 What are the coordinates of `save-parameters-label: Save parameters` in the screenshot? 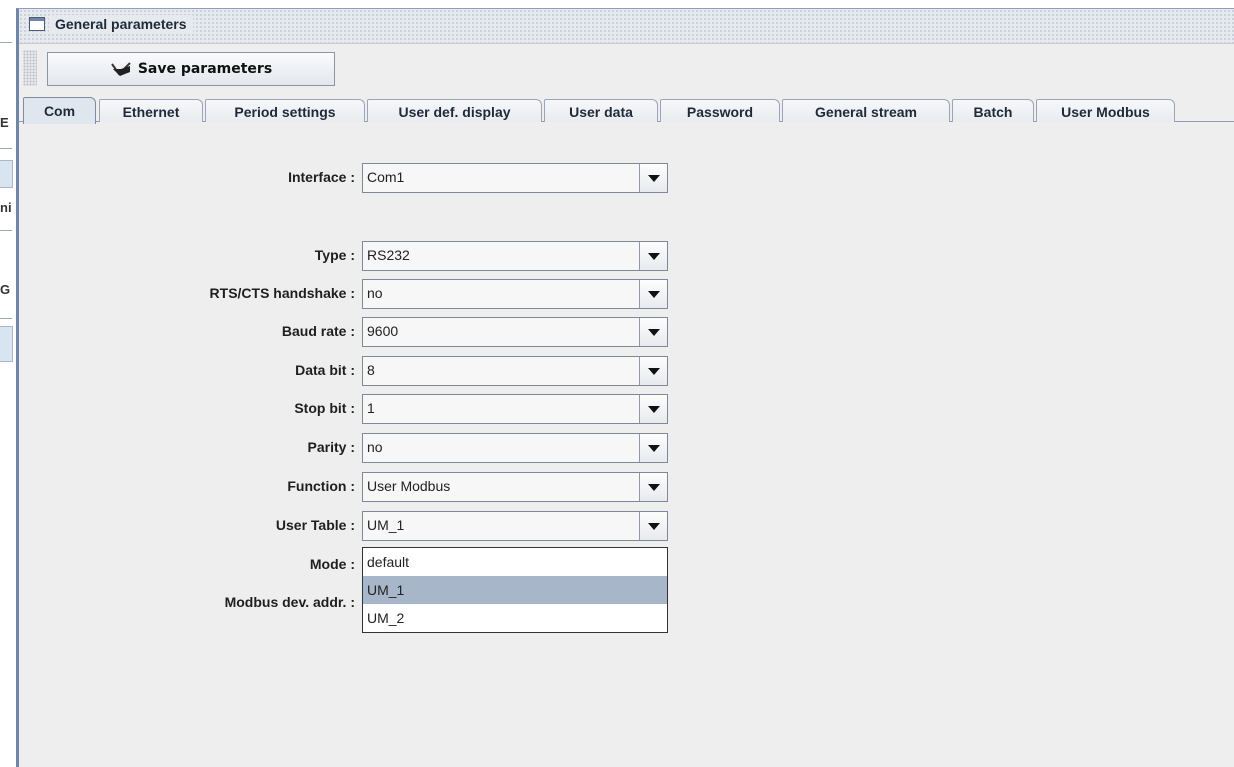 It's located at (205, 69).